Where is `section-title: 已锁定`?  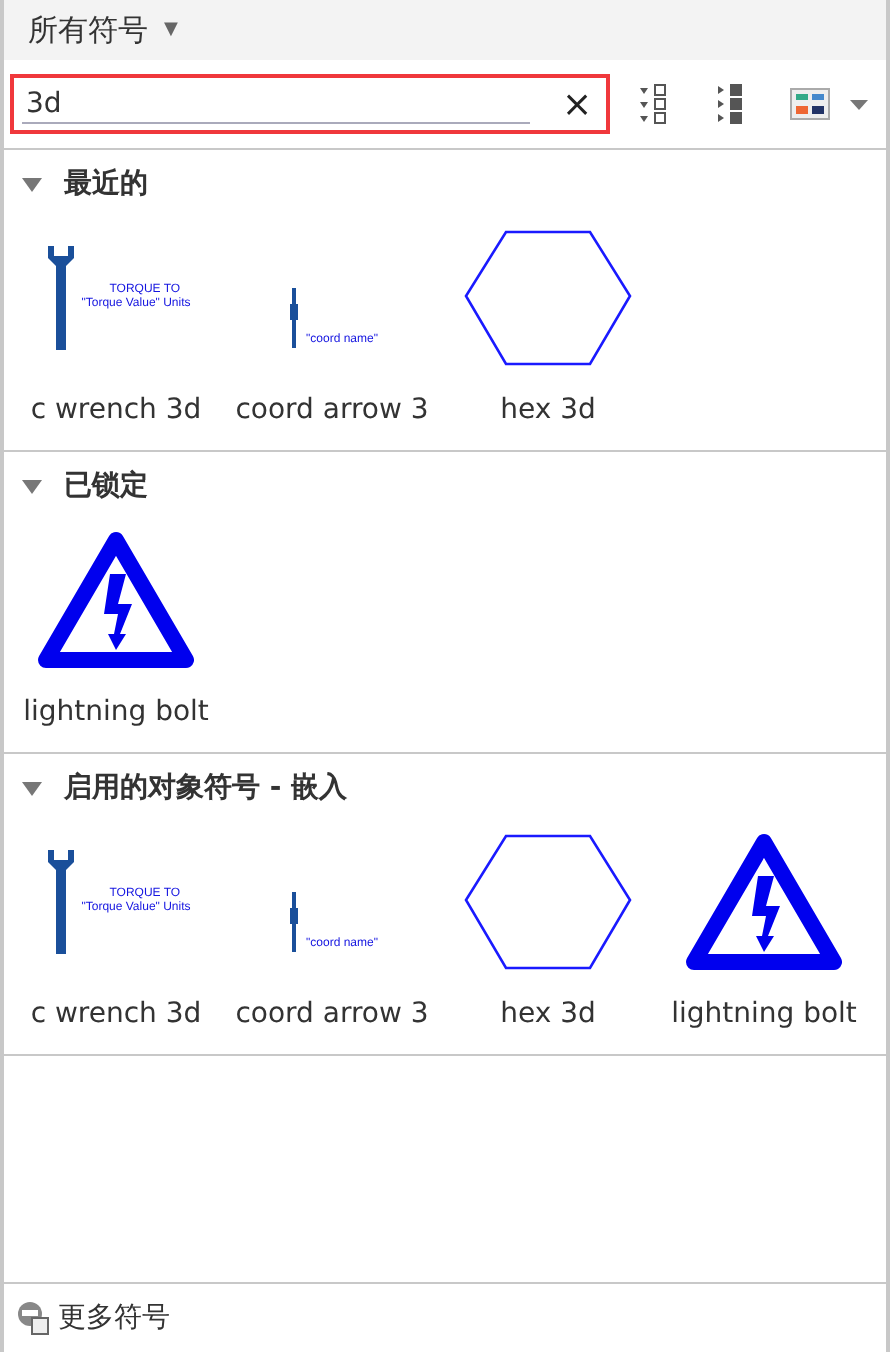 section-title: 已锁定 is located at coordinates (106, 486).